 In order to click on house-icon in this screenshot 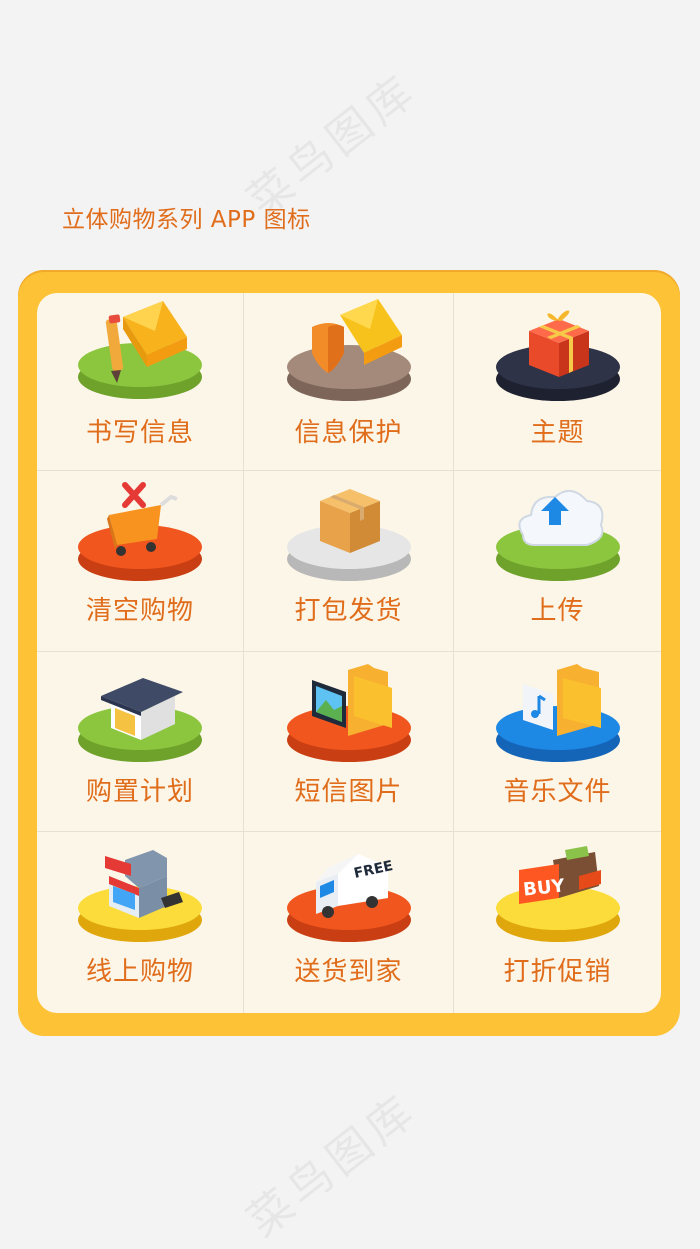, I will do `click(140, 720)`.